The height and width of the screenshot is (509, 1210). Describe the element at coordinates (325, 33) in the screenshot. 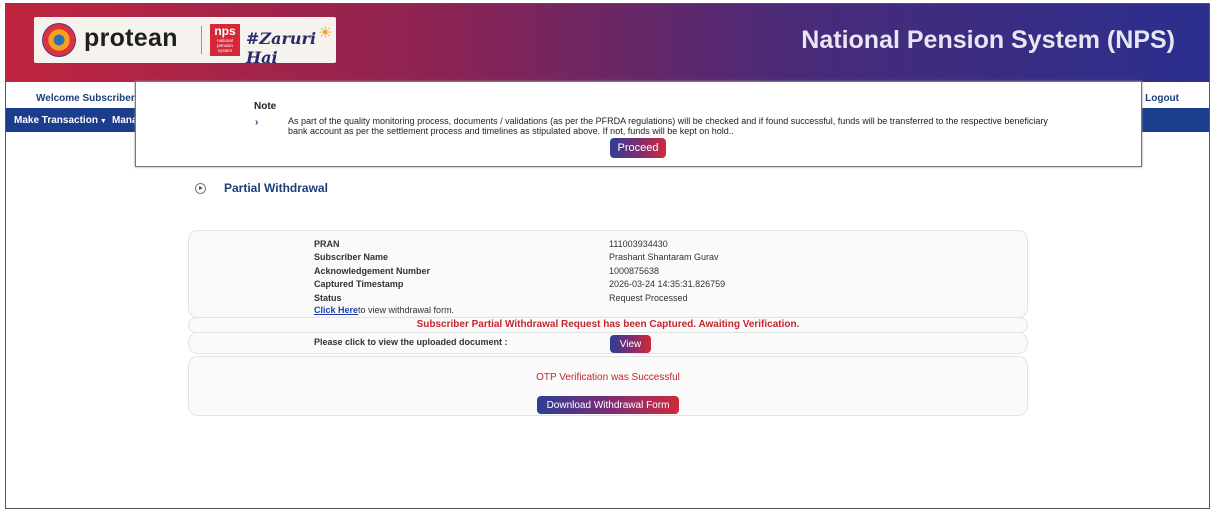

I see `sun-rays-icon: ☀` at that location.